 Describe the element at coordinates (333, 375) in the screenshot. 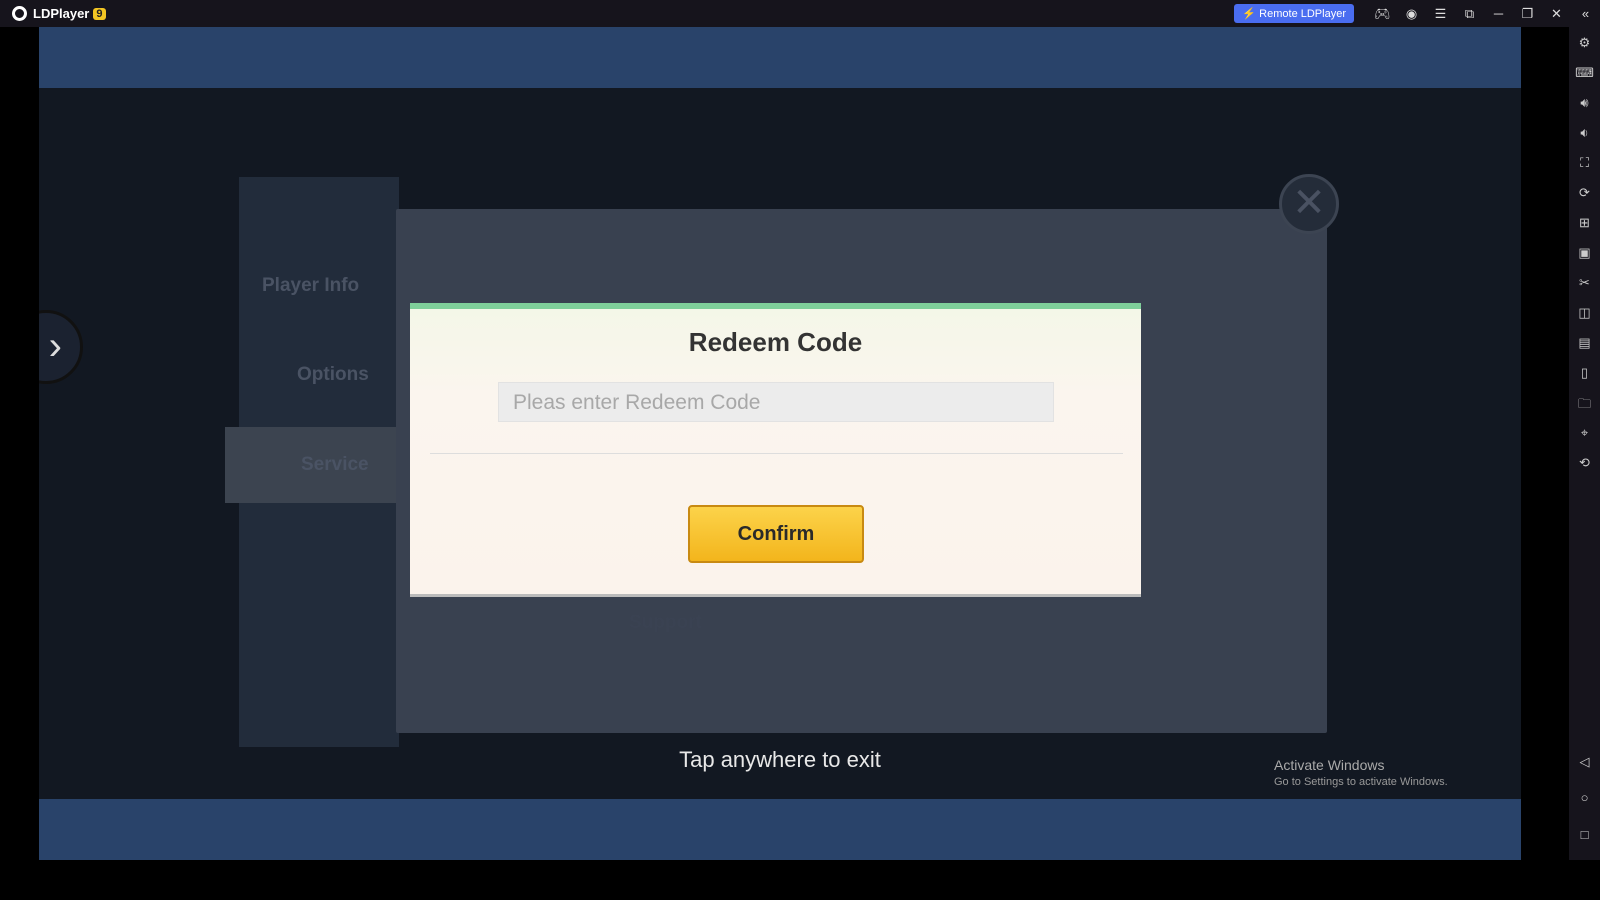

I see `nav-options: Options` at that location.